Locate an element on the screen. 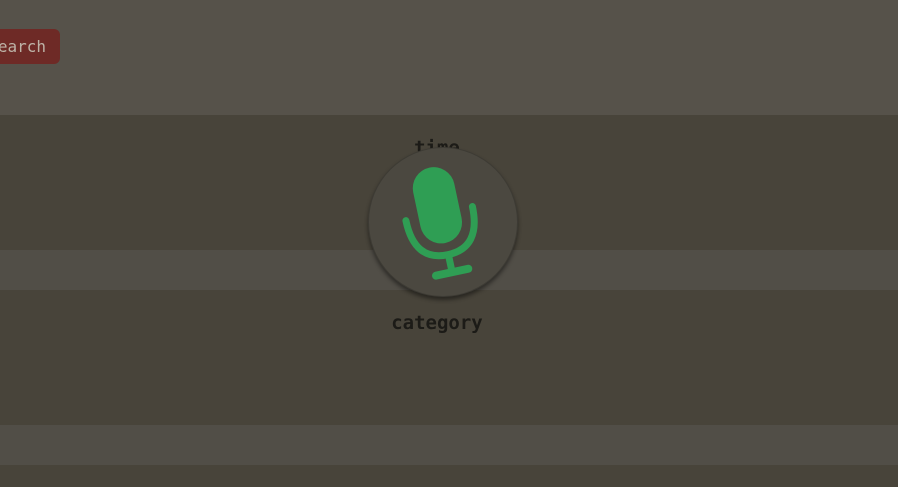  voice-mic-button is located at coordinates (443, 222).